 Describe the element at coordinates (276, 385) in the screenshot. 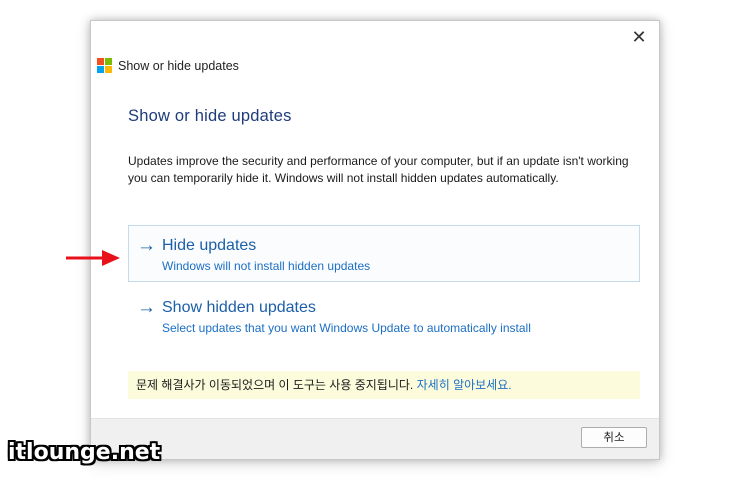

I see `notice-text: 문제 해결사가 이동되었으며 이 도구는 사용 중지됩니다.` at that location.